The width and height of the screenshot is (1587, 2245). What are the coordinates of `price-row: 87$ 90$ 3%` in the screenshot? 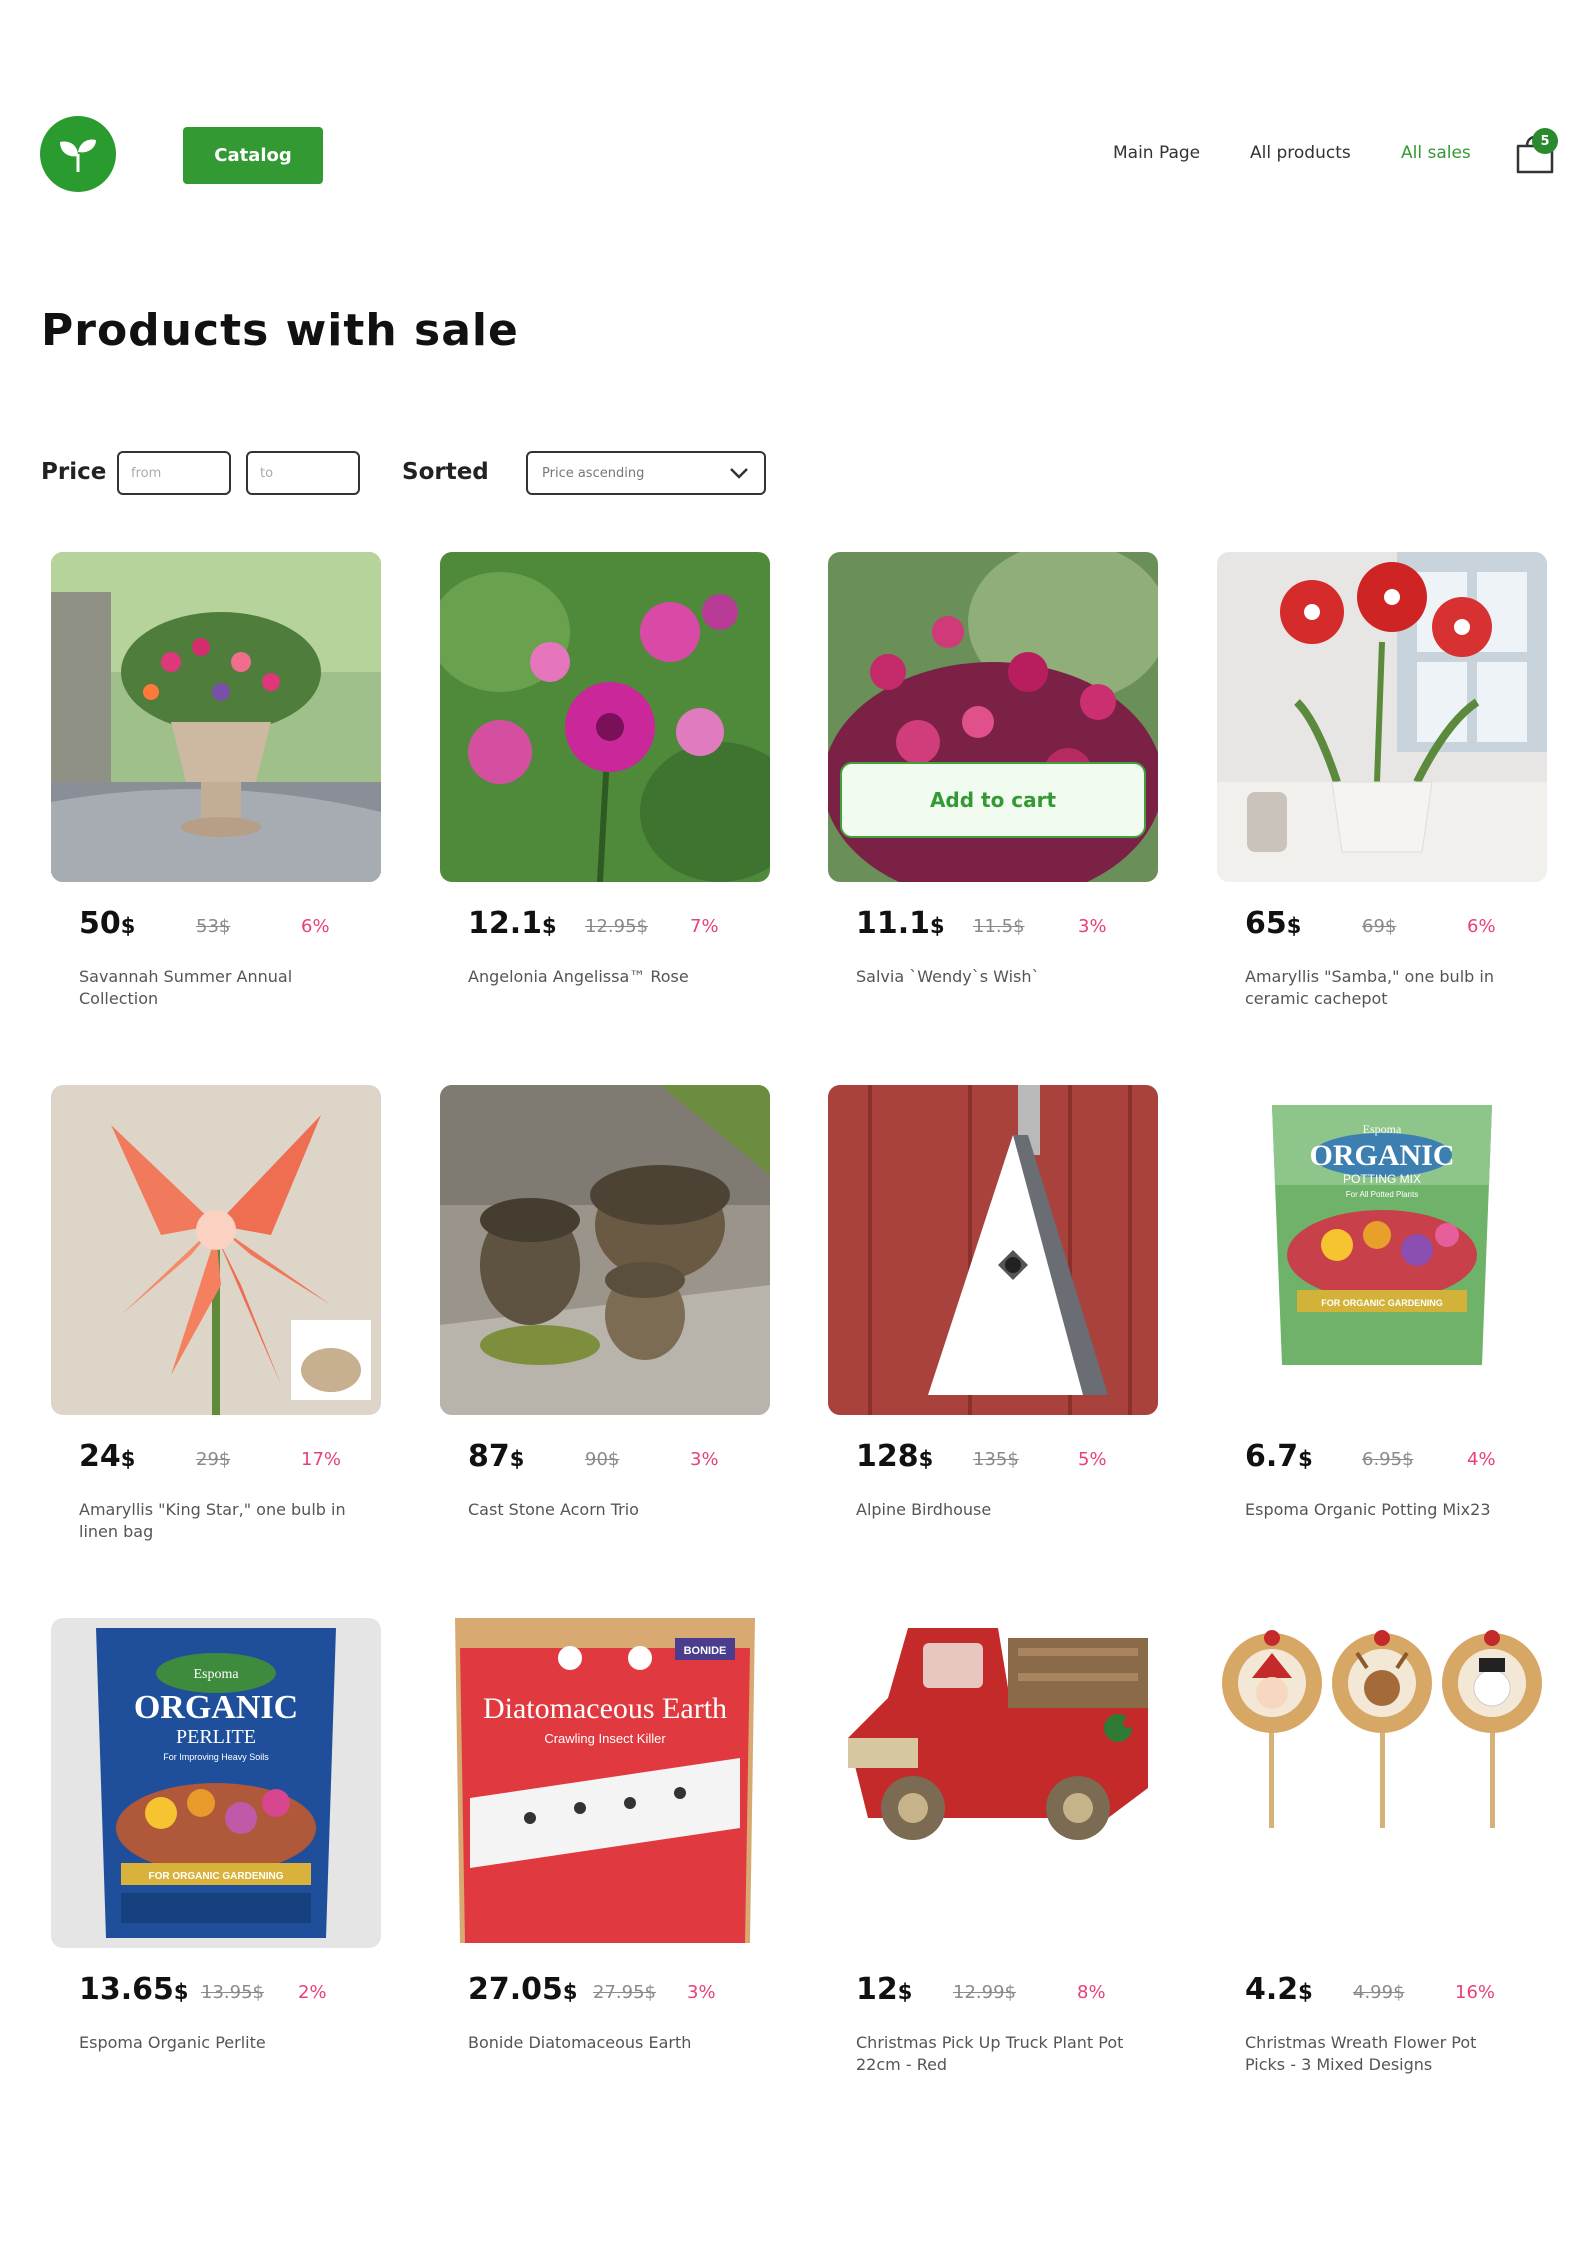 It's located at (618, 1459).